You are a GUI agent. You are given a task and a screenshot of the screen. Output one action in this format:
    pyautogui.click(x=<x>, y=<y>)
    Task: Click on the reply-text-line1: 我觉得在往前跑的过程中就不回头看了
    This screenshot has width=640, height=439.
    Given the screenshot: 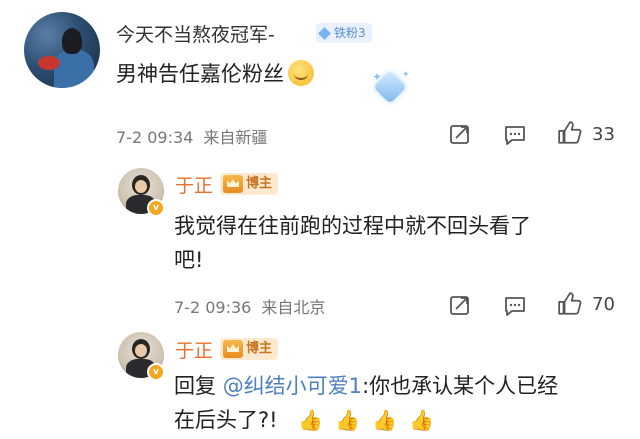 What is the action you would take?
    pyautogui.click(x=352, y=226)
    